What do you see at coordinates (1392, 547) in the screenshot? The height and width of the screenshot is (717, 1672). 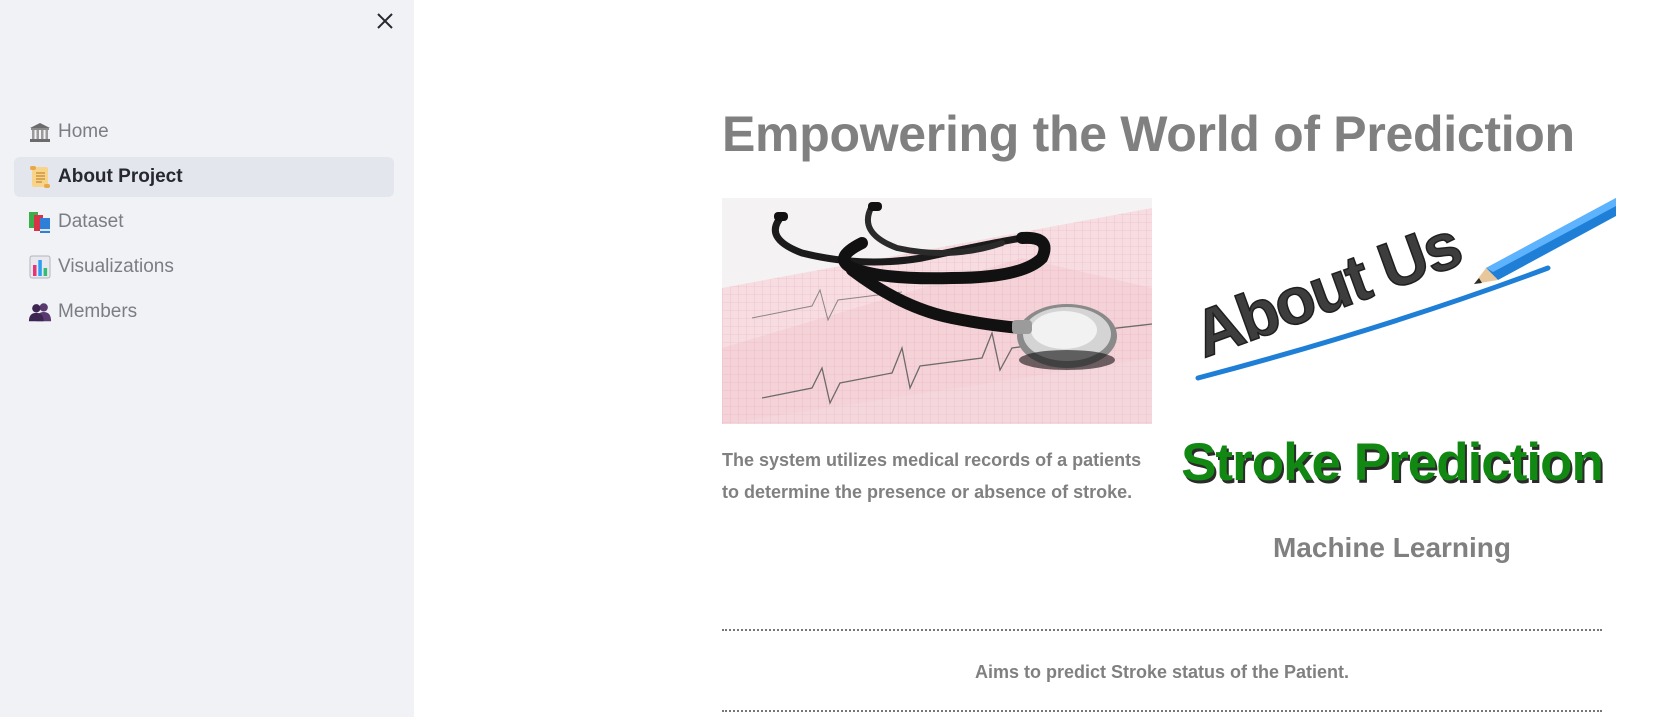 I see `machine-learning-subtitle: Machine Learning` at bounding box center [1392, 547].